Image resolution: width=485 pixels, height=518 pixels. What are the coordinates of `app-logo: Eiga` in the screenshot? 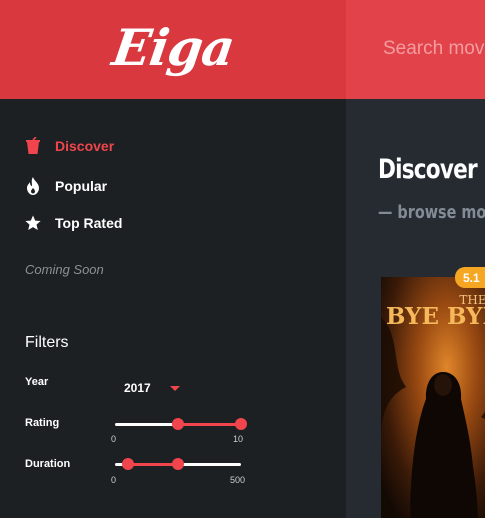 It's located at (173, 47).